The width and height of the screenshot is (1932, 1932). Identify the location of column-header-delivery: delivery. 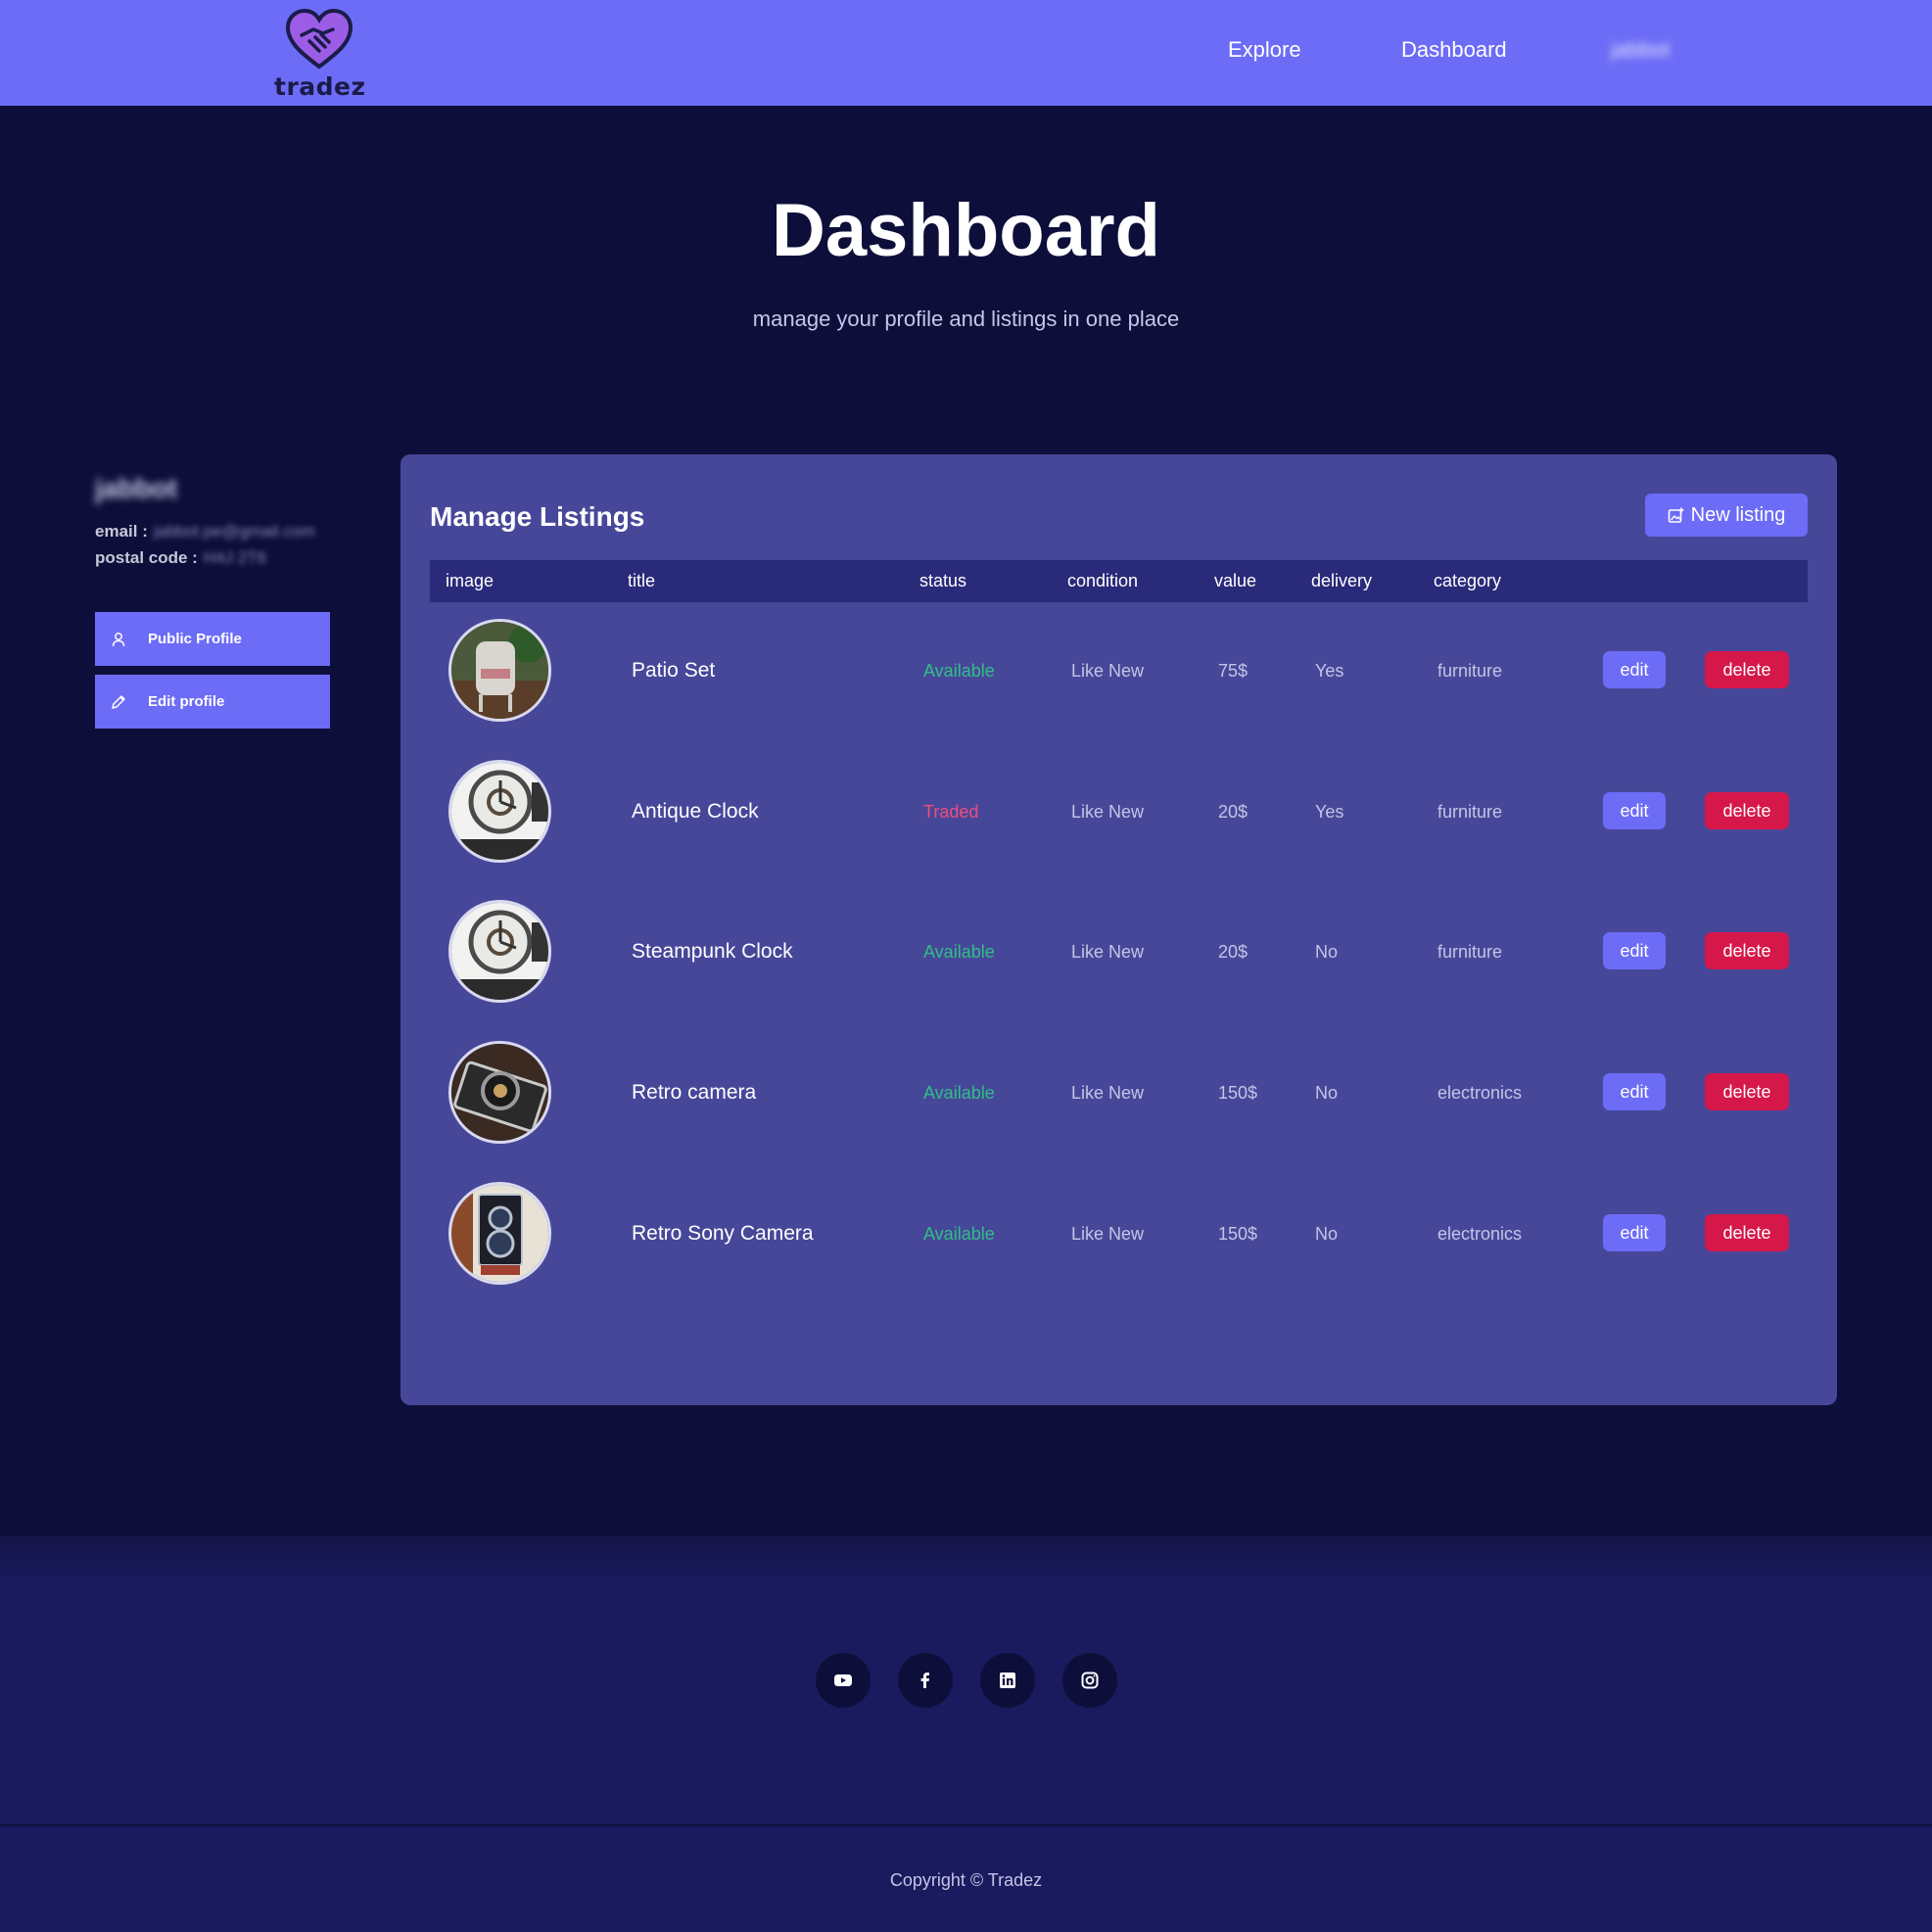
(1342, 581).